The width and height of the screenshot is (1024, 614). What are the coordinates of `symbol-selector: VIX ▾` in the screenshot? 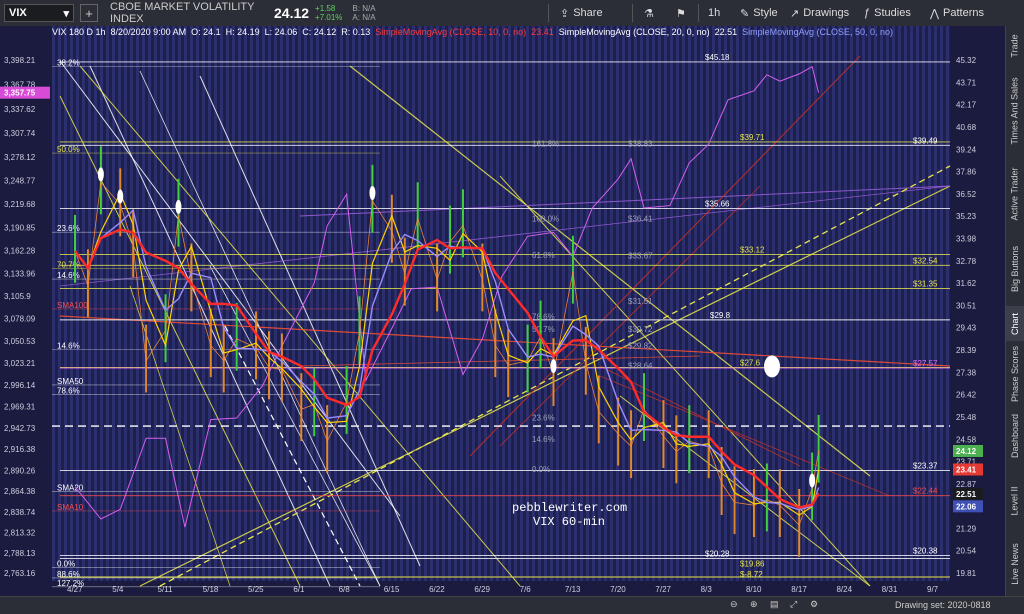 It's located at (39, 13).